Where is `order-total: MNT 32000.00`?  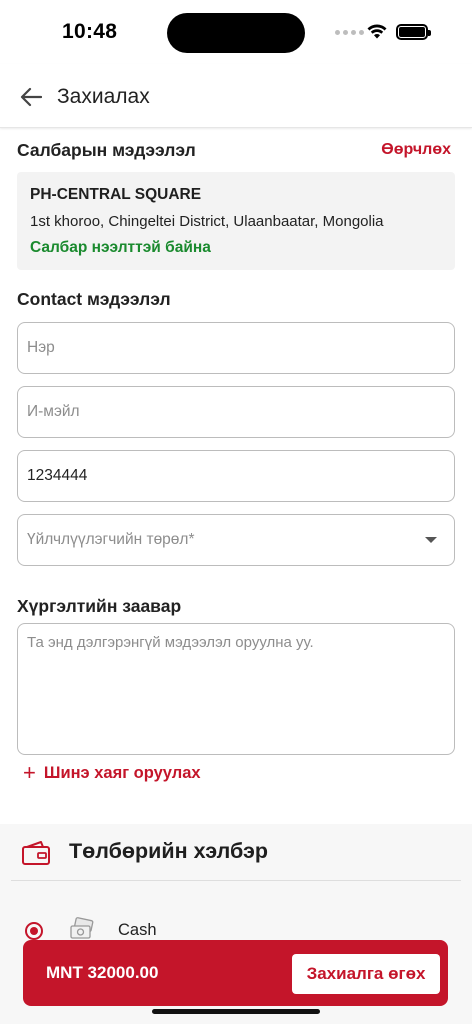 order-total: MNT 32000.00 is located at coordinates (102, 972).